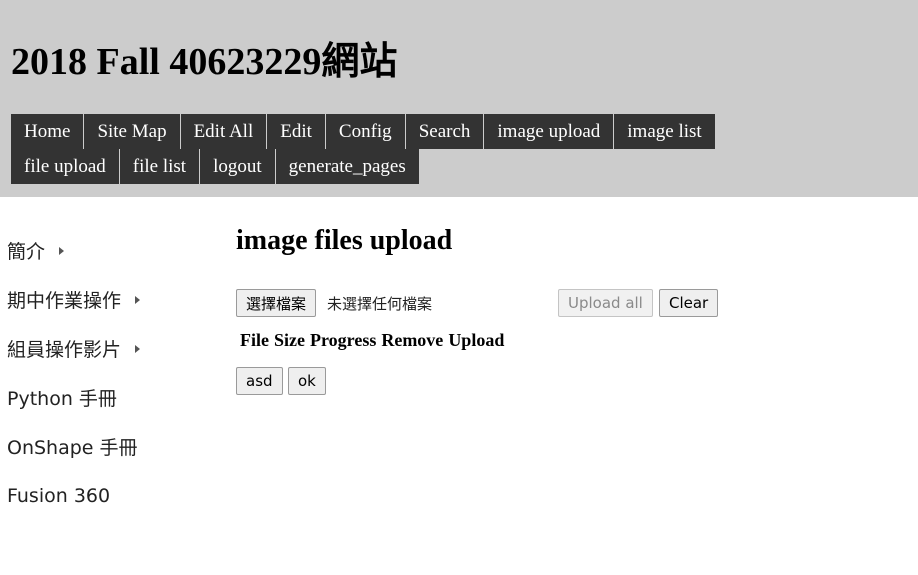  What do you see at coordinates (412, 340) in the screenshot?
I see `header-remove: Remove` at bounding box center [412, 340].